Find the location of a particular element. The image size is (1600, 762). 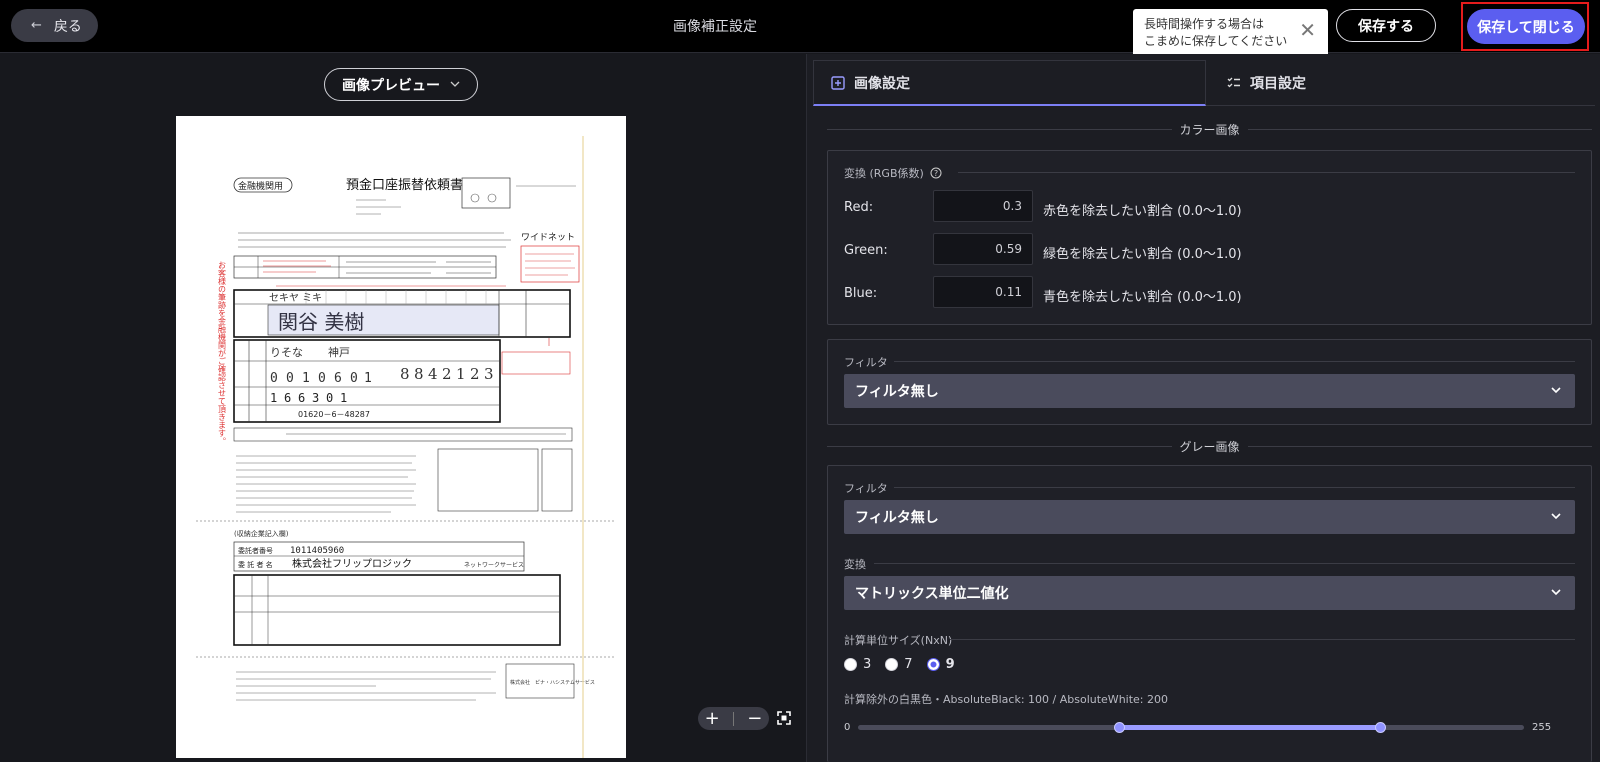

green-description: 緑色を除去したい割合 (0.0〜1.0) is located at coordinates (1142, 254).